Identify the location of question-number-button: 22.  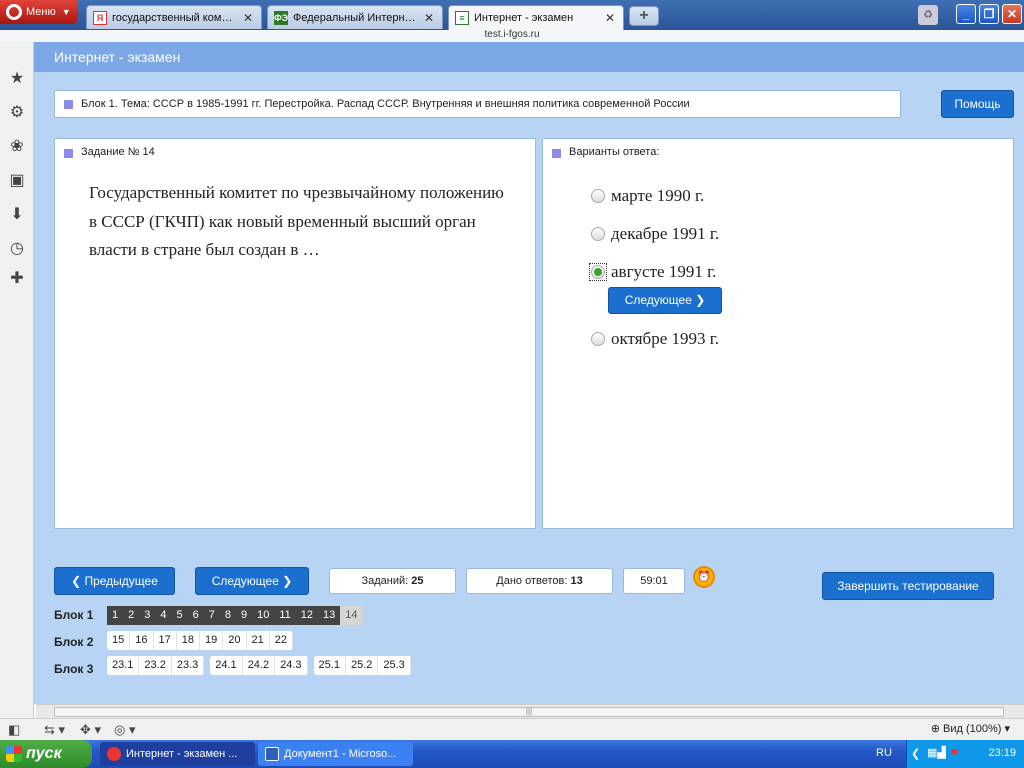
(281, 640).